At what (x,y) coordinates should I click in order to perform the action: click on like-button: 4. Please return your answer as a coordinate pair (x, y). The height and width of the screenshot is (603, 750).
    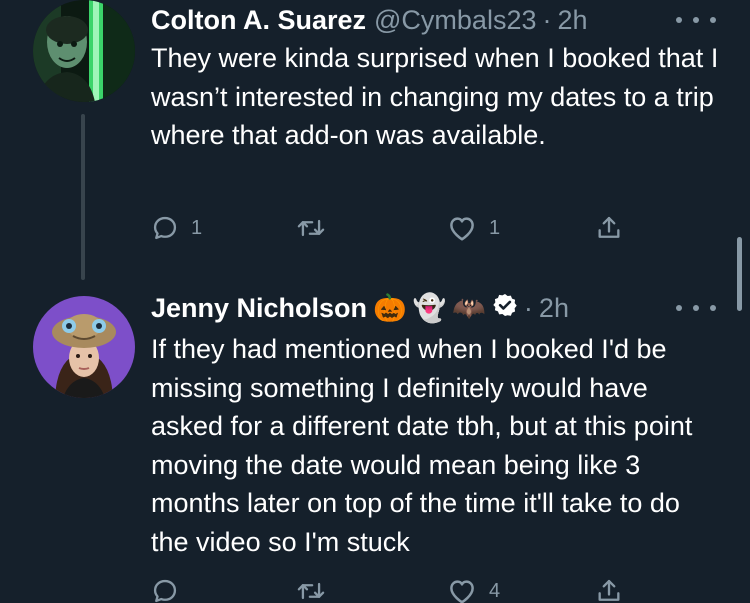
    Looking at the image, I should click on (473, 587).